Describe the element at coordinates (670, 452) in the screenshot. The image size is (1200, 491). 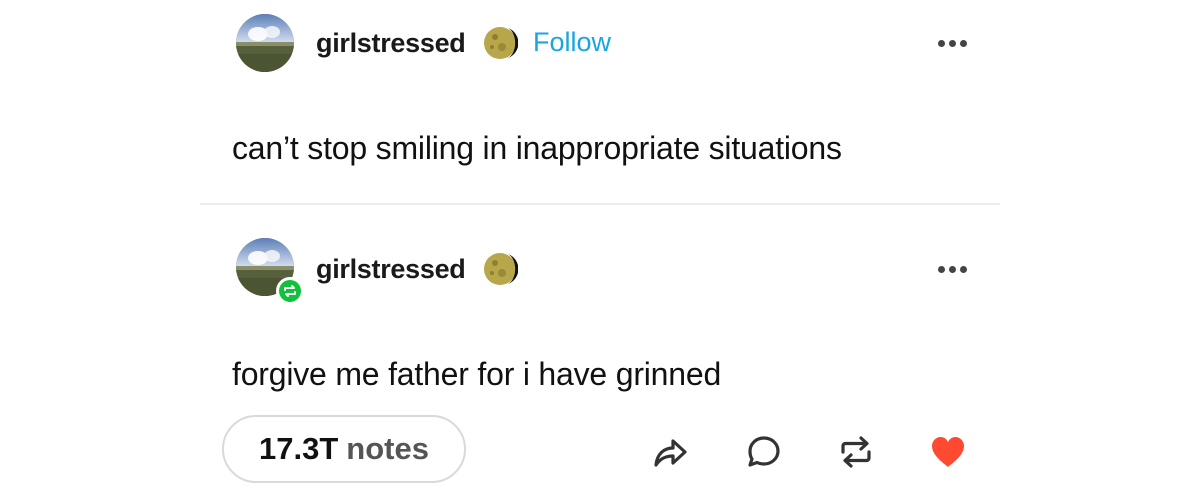
I see `share-icon` at that location.